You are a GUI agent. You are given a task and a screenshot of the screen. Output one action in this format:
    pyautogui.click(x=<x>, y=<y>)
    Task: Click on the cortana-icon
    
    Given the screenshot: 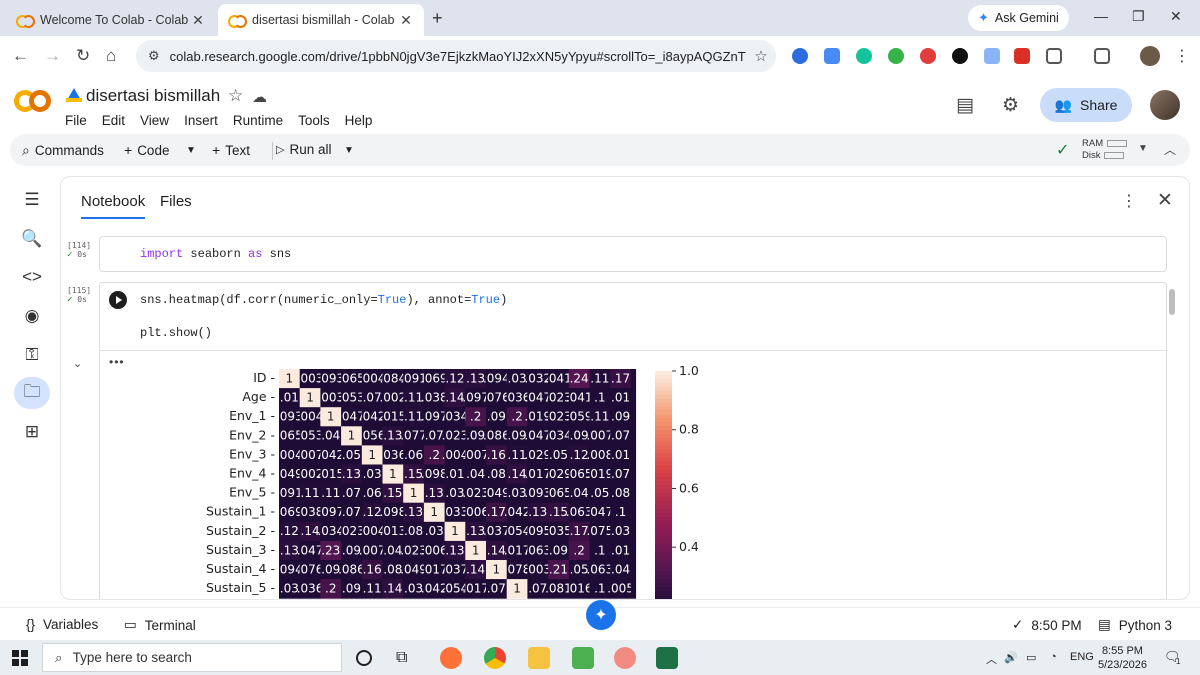 What is the action you would take?
    pyautogui.click(x=364, y=658)
    